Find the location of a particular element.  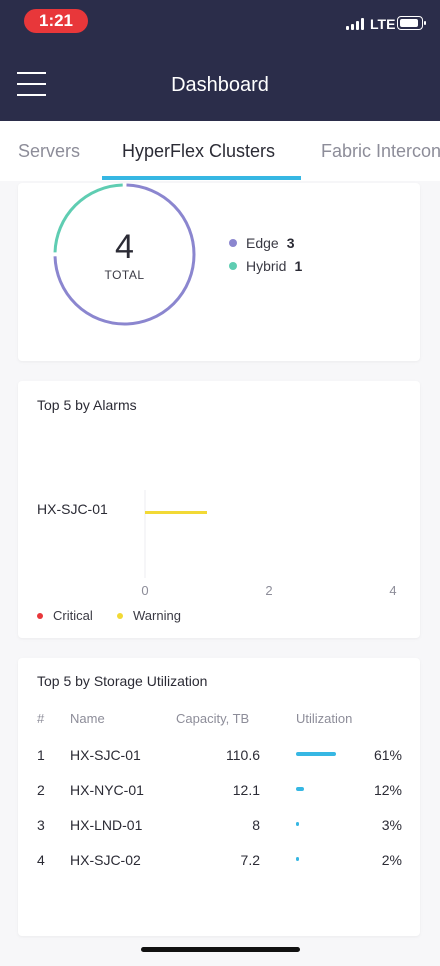

alarms-bar-chart: HX-SJC-01 is located at coordinates (122, 534).